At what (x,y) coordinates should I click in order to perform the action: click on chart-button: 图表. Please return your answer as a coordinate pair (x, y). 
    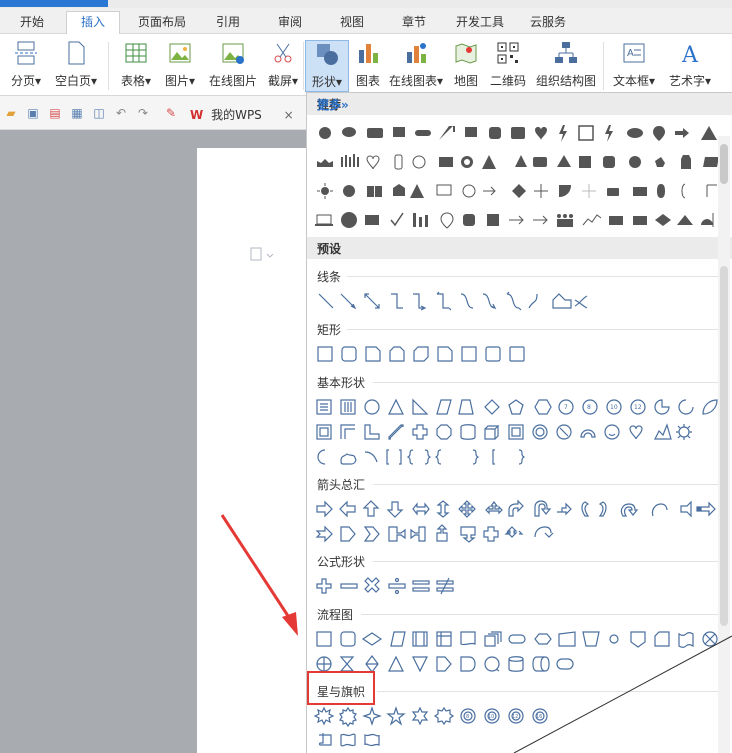
    Looking at the image, I should click on (368, 66).